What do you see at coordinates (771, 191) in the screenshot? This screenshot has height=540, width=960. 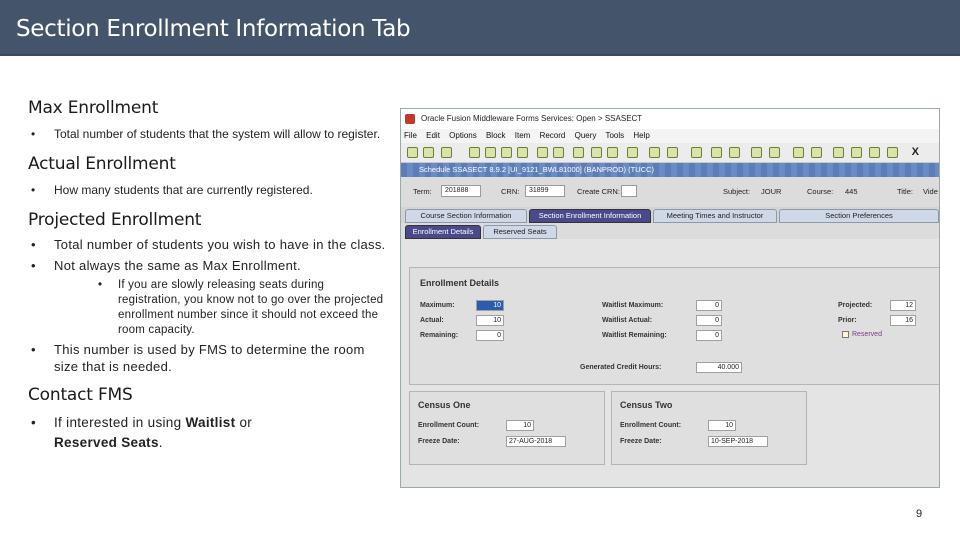 I see `subject-value: JOUR` at bounding box center [771, 191].